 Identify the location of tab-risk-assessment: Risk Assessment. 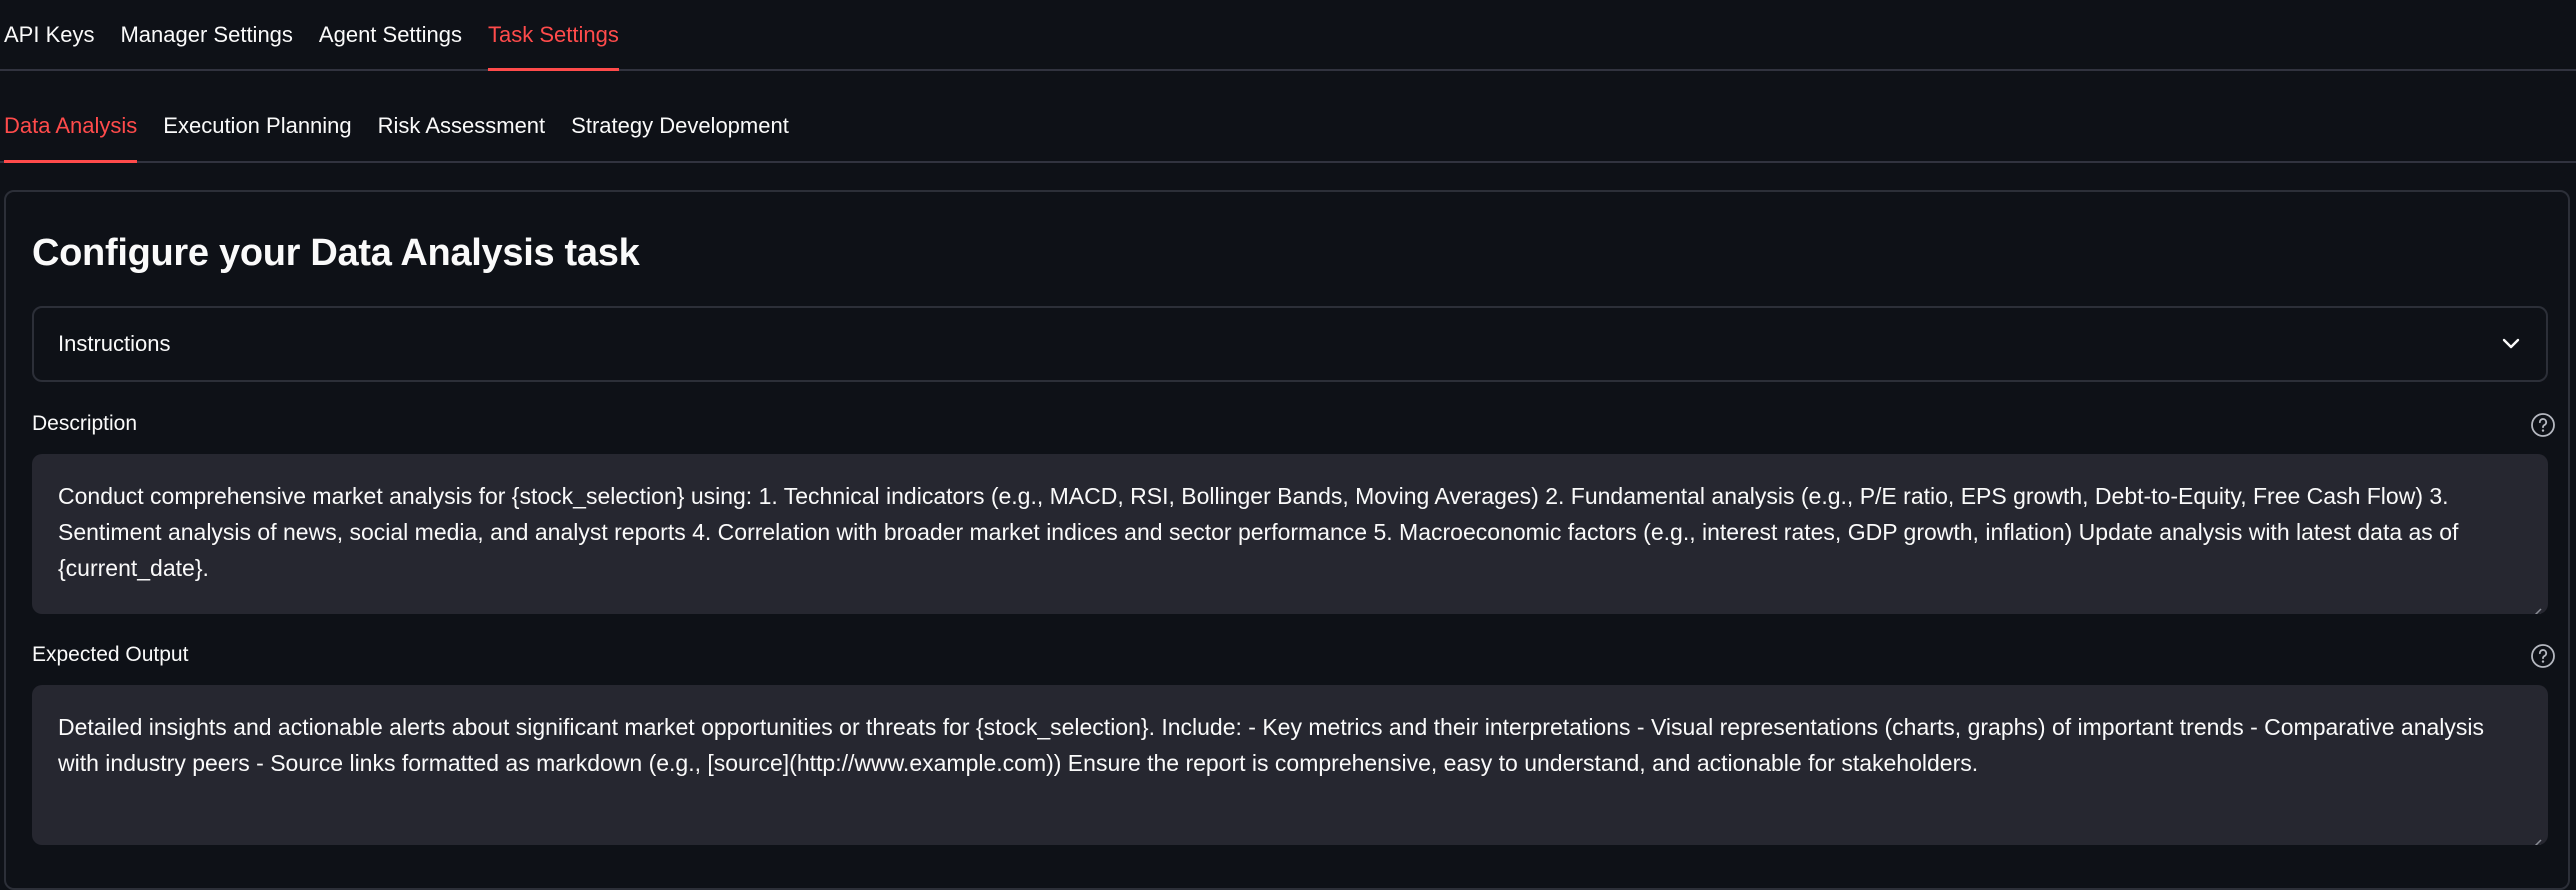
(462, 137).